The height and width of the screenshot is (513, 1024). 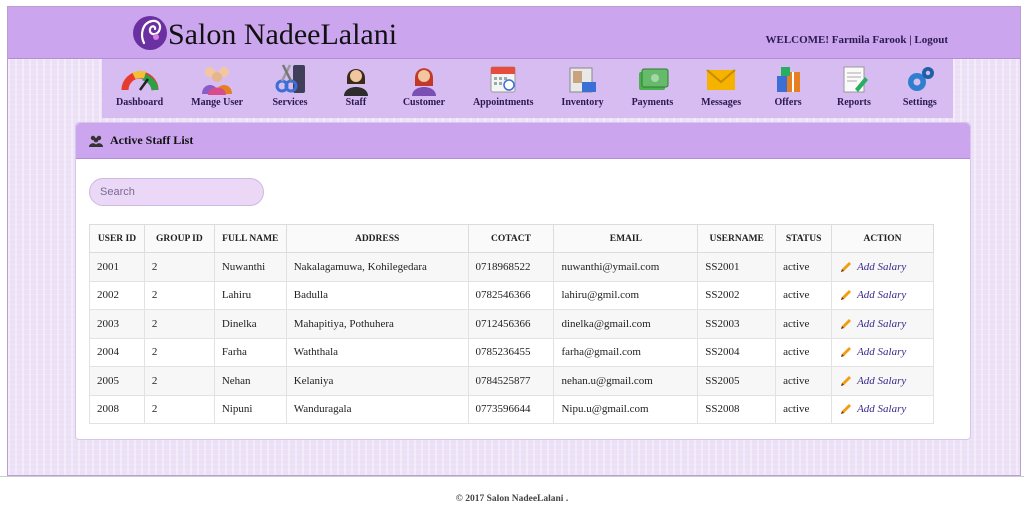 What do you see at coordinates (652, 102) in the screenshot?
I see `nav-label: Payments` at bounding box center [652, 102].